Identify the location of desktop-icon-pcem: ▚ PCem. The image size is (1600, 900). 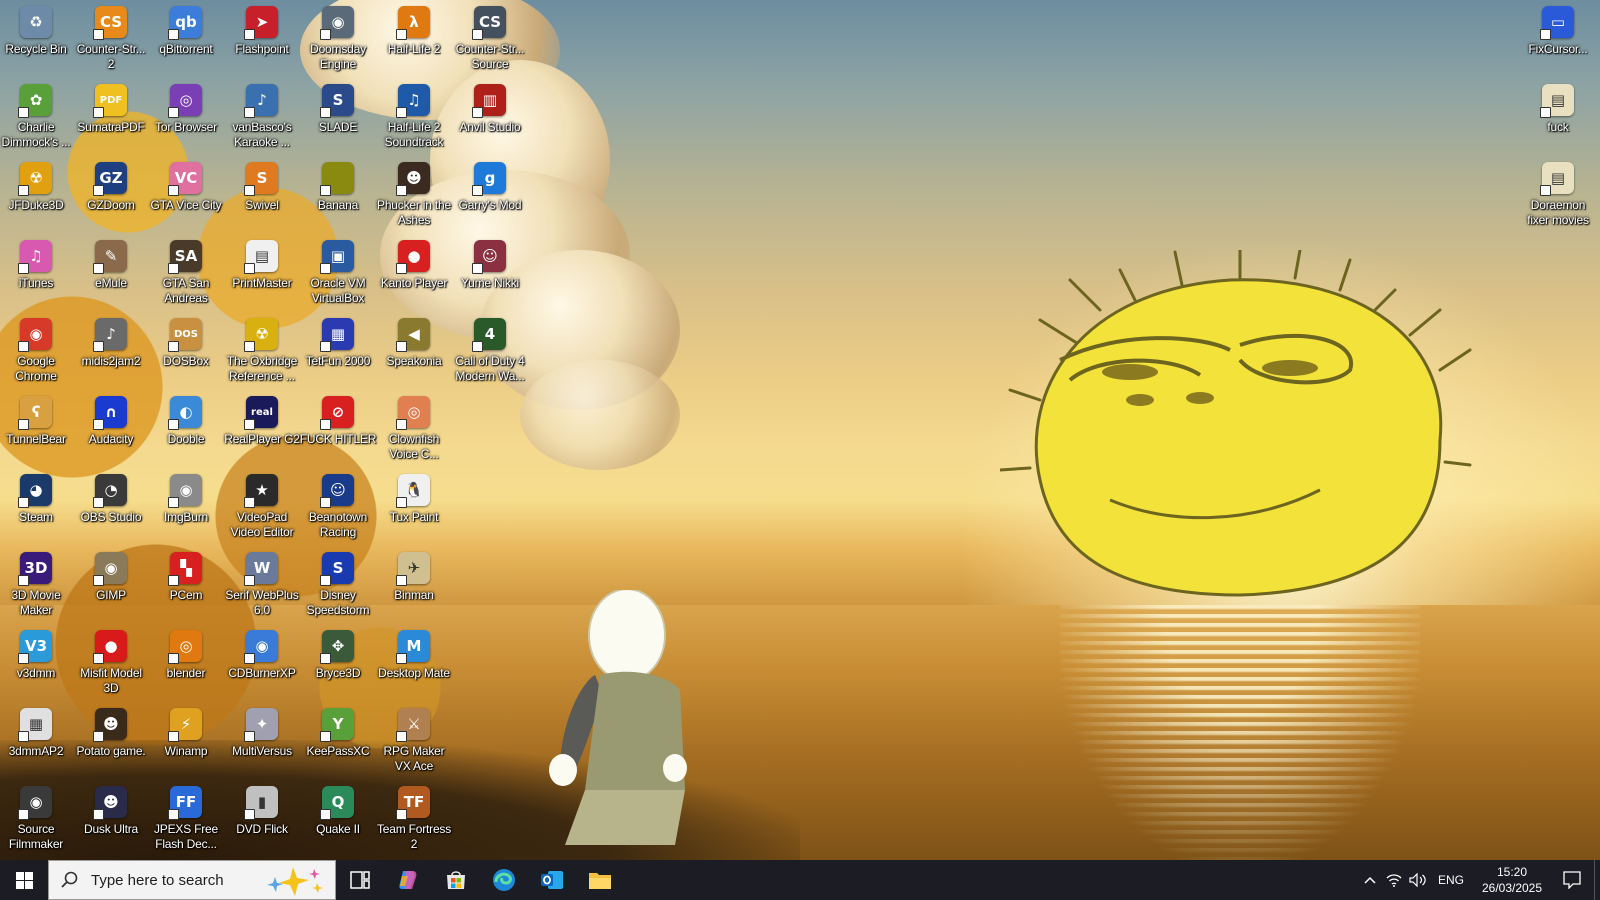
(186, 583).